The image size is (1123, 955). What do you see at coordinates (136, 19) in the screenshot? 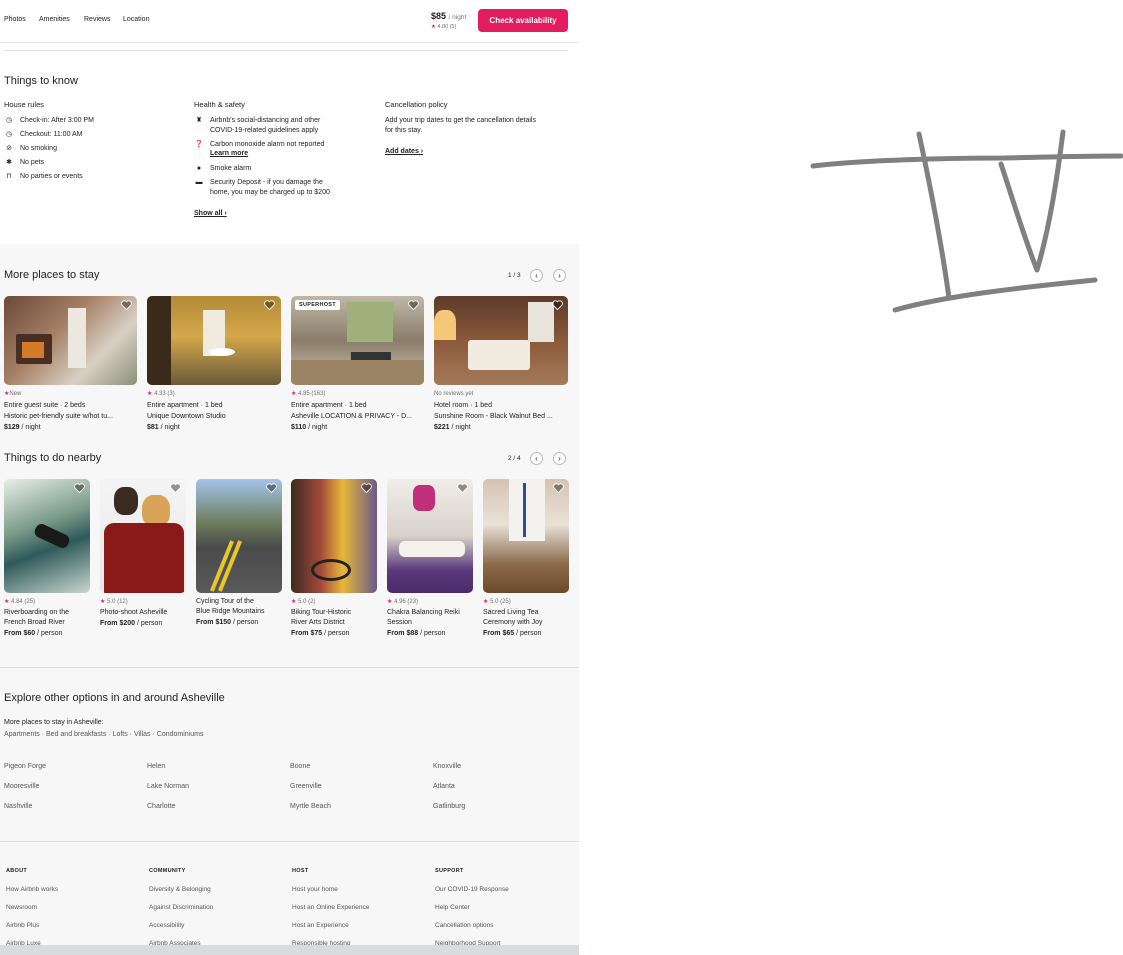
I see `nav-location: Location` at bounding box center [136, 19].